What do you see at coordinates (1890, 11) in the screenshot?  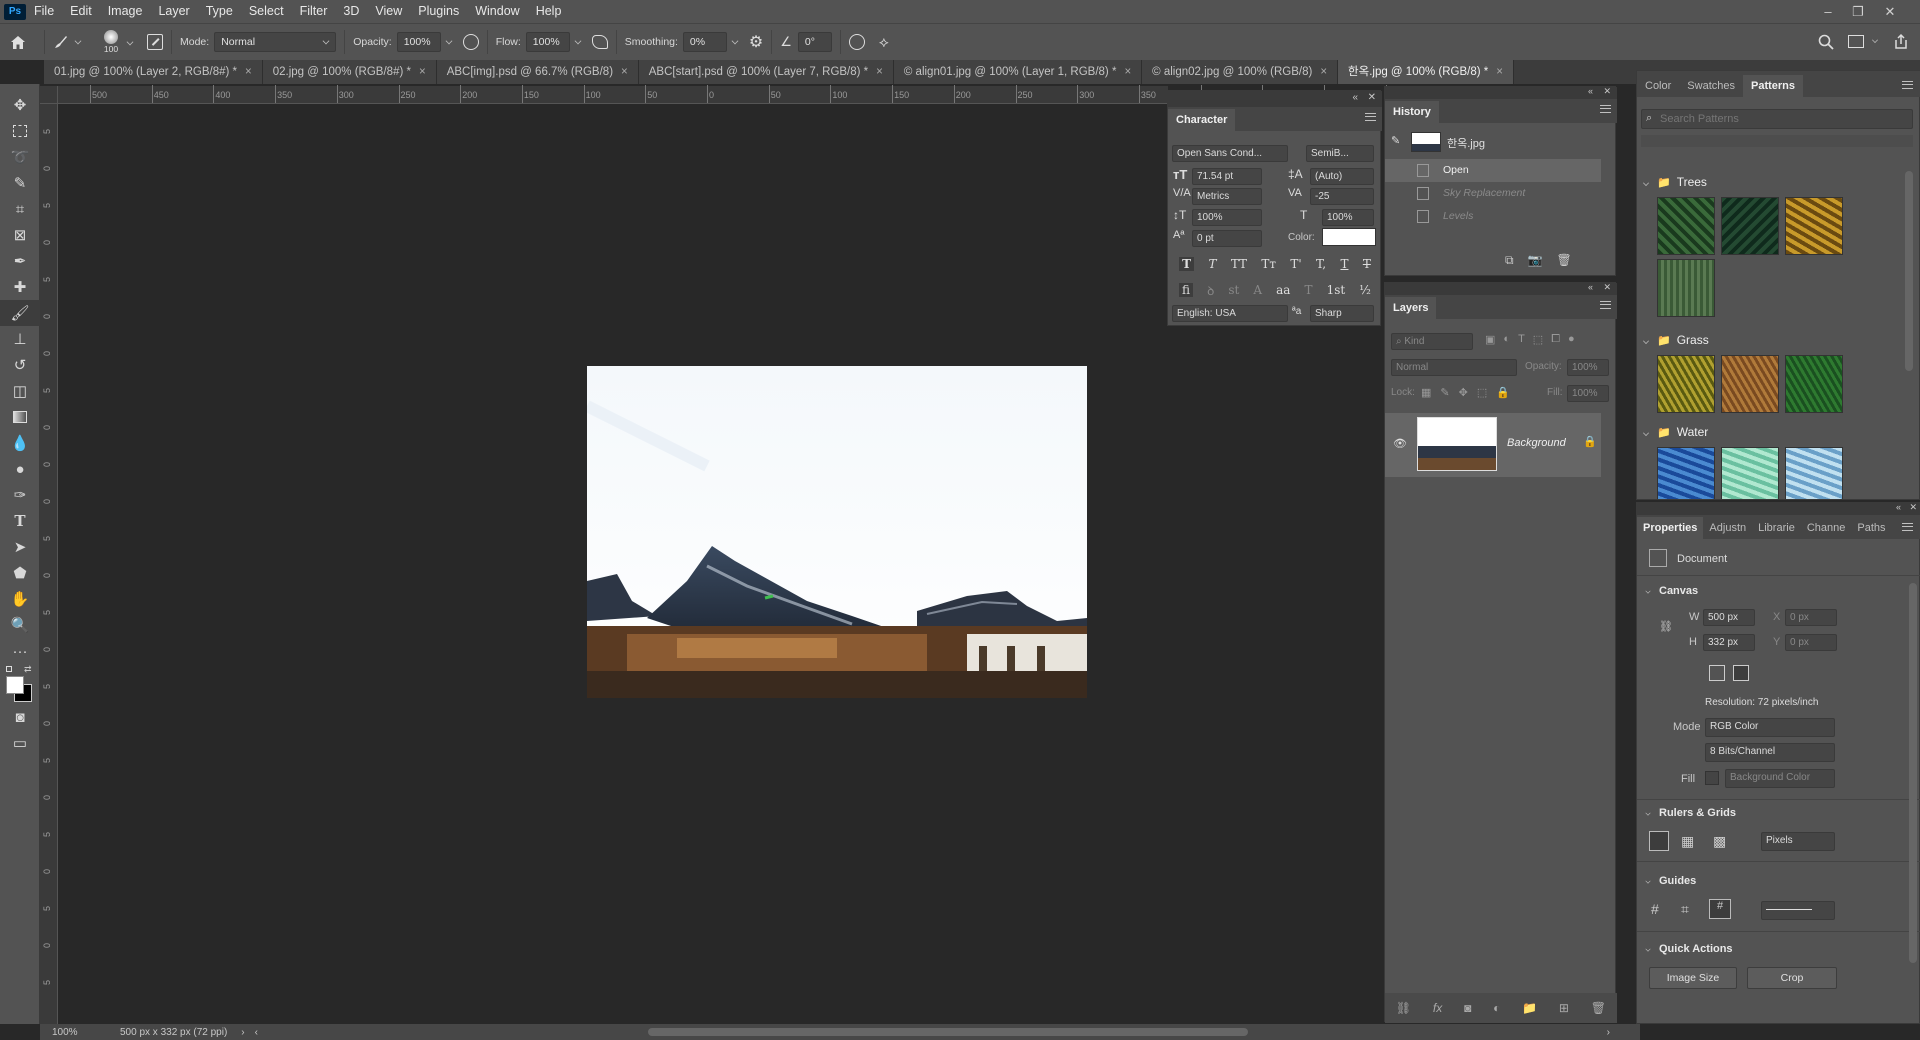 I see `close-window-icon: ✕` at bounding box center [1890, 11].